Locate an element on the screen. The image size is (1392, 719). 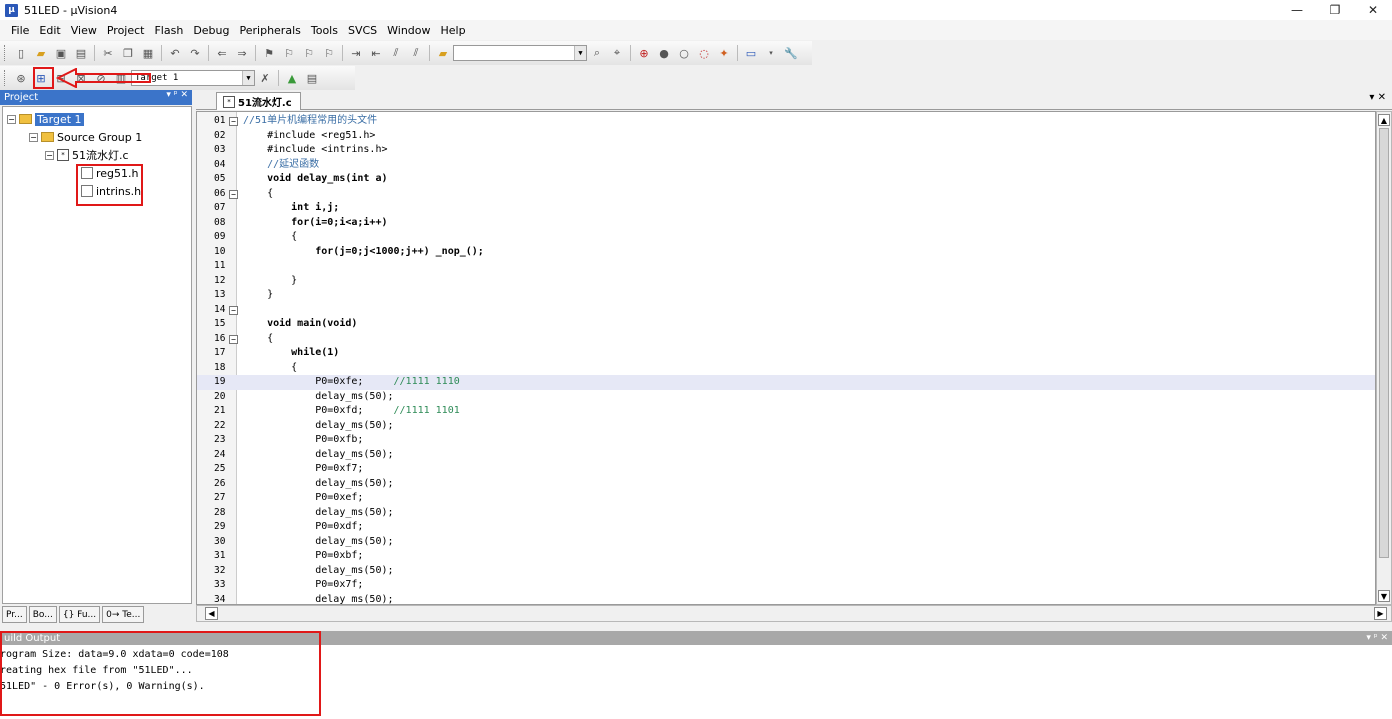
code-line: 09 { is located at coordinates (786, 237).